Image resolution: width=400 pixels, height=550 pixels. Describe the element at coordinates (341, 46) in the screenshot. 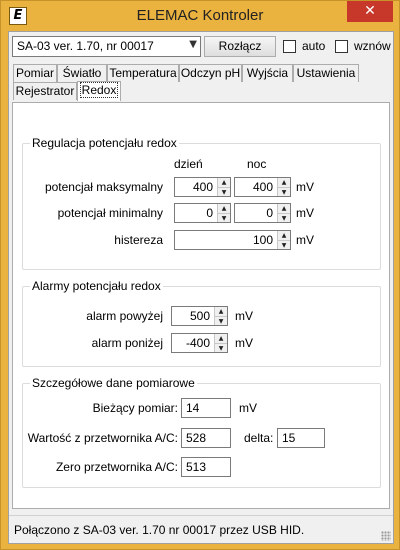

I see `resume-checkbox` at that location.